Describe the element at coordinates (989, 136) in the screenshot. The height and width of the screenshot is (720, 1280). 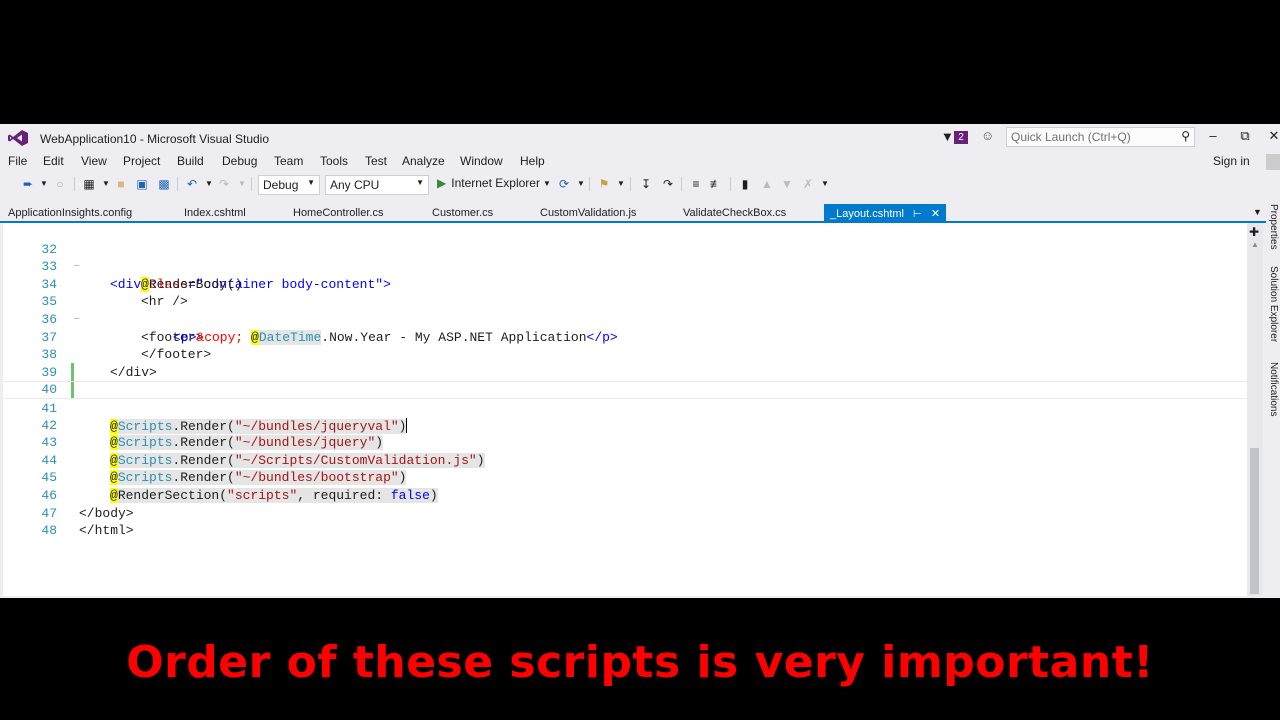
I see `feedback-icon: ☺` at that location.